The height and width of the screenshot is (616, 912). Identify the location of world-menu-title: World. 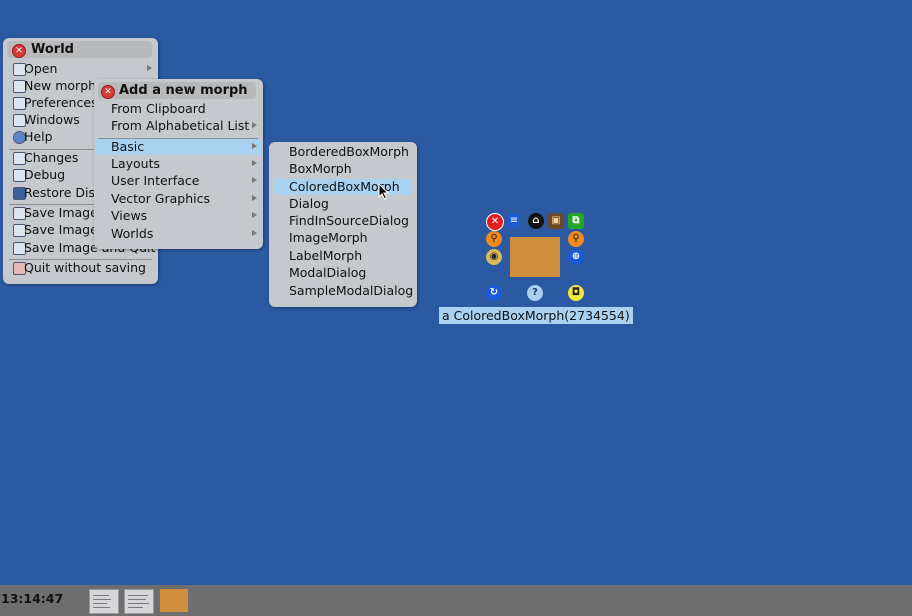
(52, 49).